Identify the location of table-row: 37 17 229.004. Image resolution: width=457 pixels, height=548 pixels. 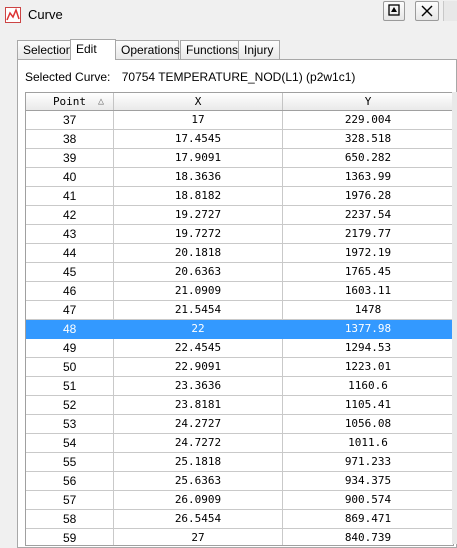
(239, 120).